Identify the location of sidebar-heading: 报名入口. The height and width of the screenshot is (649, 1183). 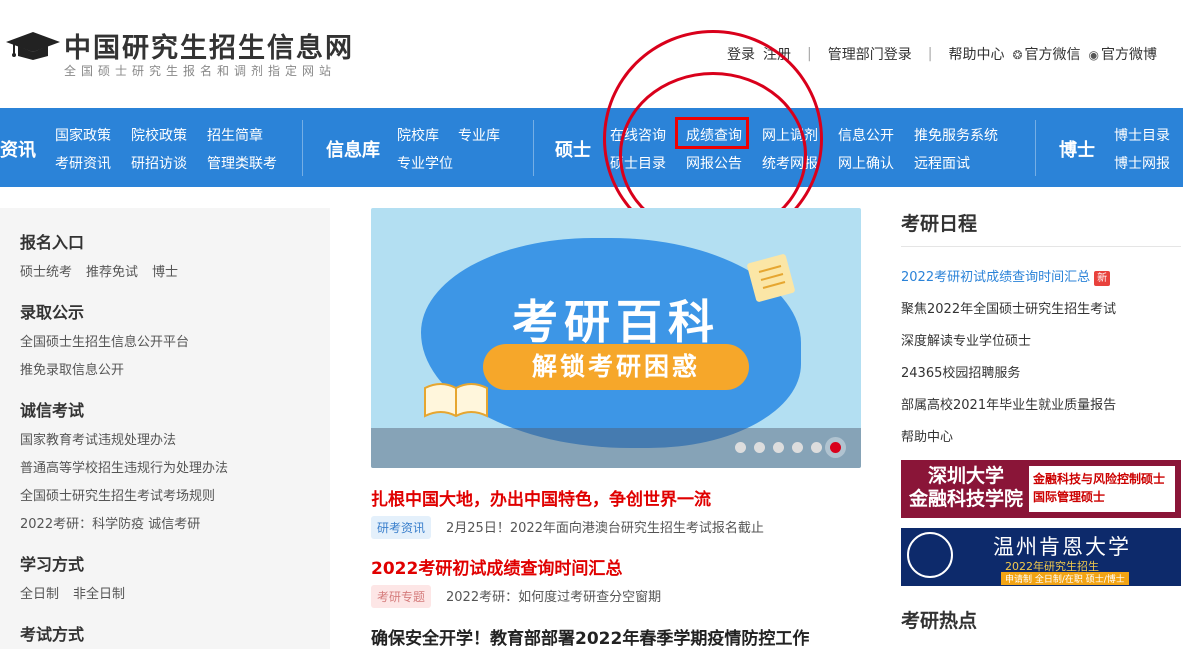
(52, 242).